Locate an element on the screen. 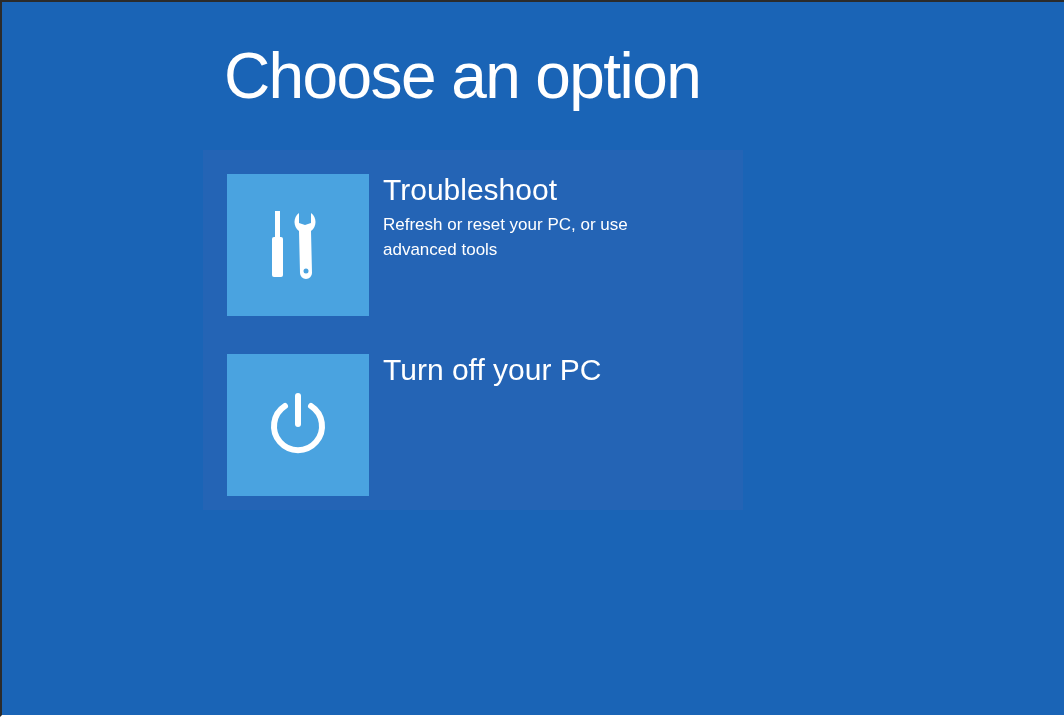  option-description: Refresh or reset your PC, or use advanced tools is located at coordinates (506, 237).